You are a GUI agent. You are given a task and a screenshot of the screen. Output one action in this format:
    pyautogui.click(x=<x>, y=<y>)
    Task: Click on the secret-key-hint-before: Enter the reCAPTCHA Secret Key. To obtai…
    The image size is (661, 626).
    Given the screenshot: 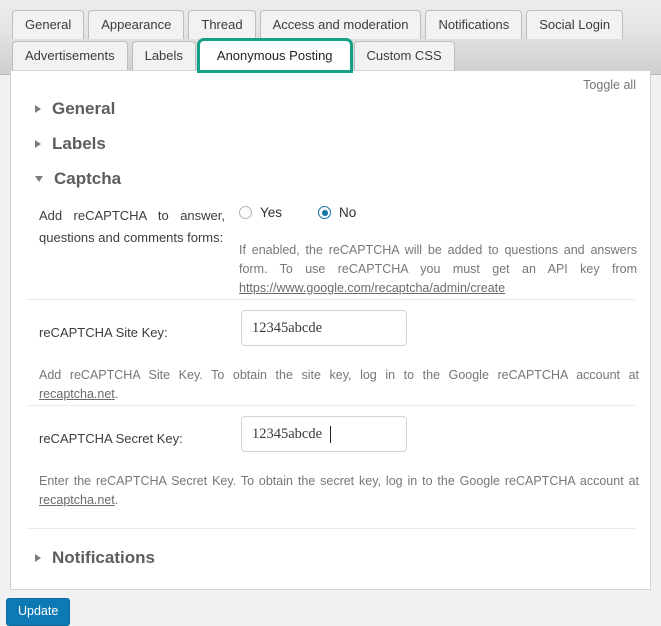 What is the action you would take?
    pyautogui.click(x=339, y=481)
    